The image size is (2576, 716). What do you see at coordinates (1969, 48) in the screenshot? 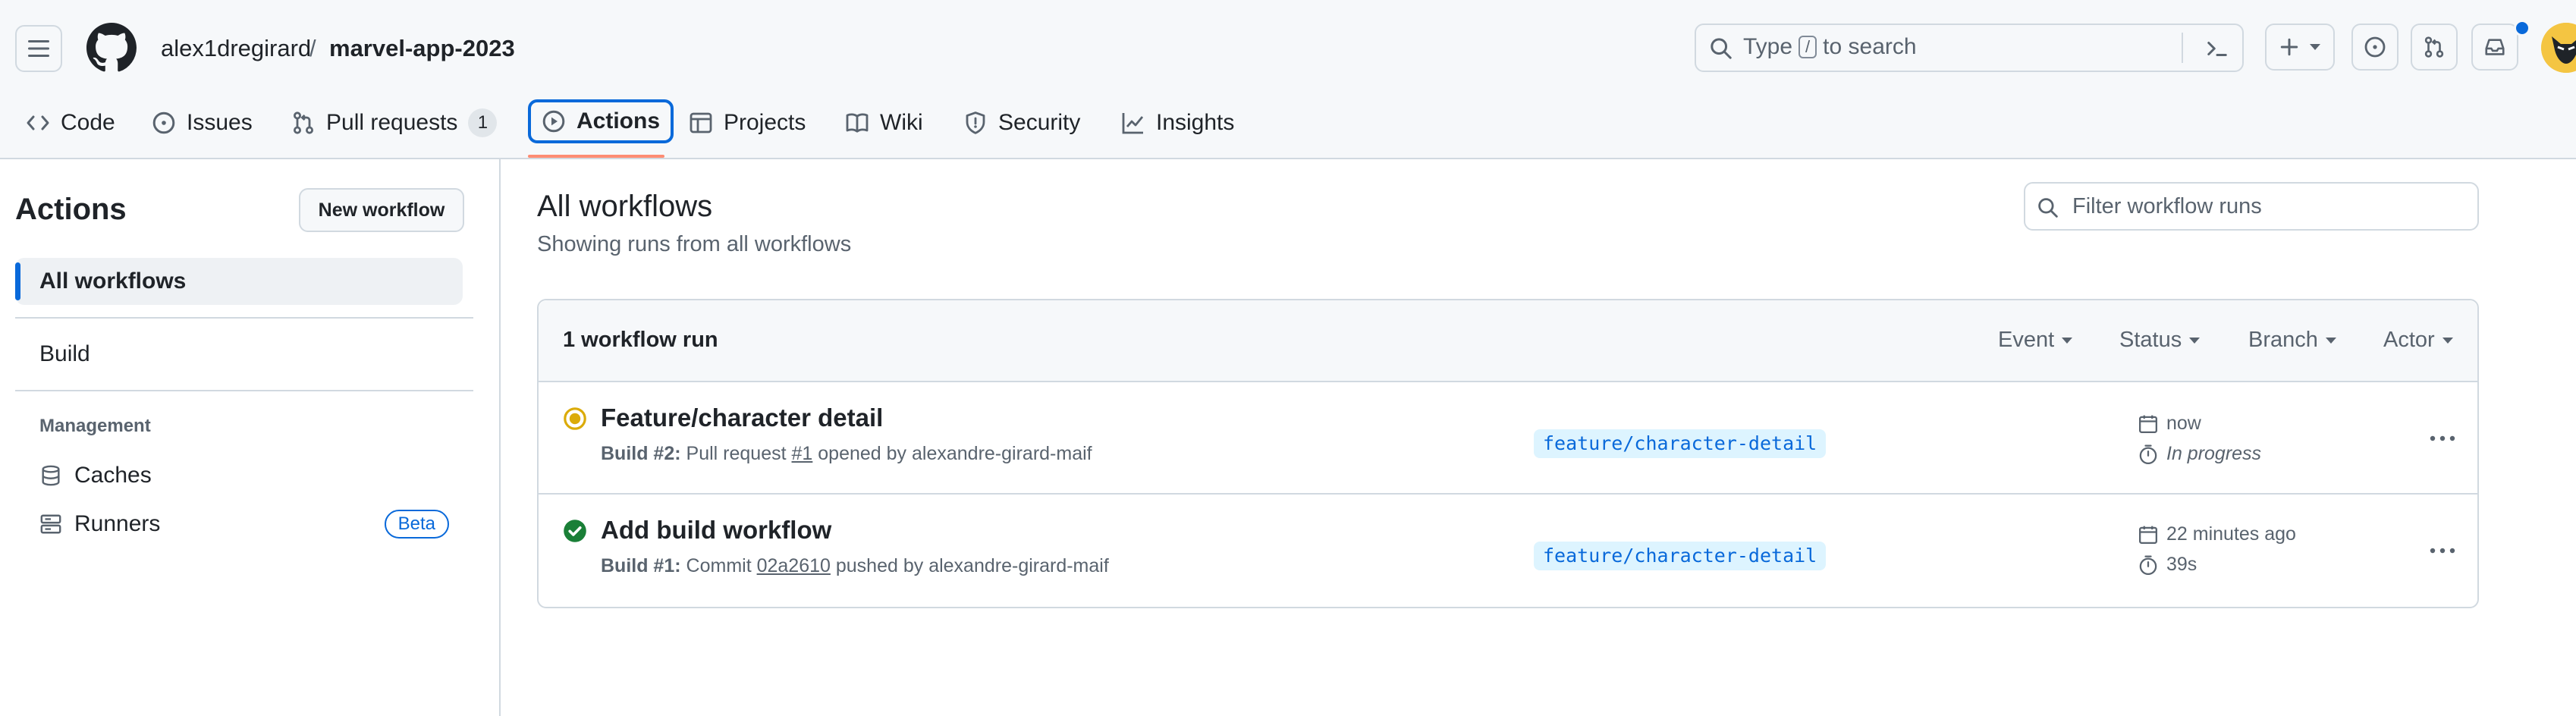
I see `global-search: Type / to search` at bounding box center [1969, 48].